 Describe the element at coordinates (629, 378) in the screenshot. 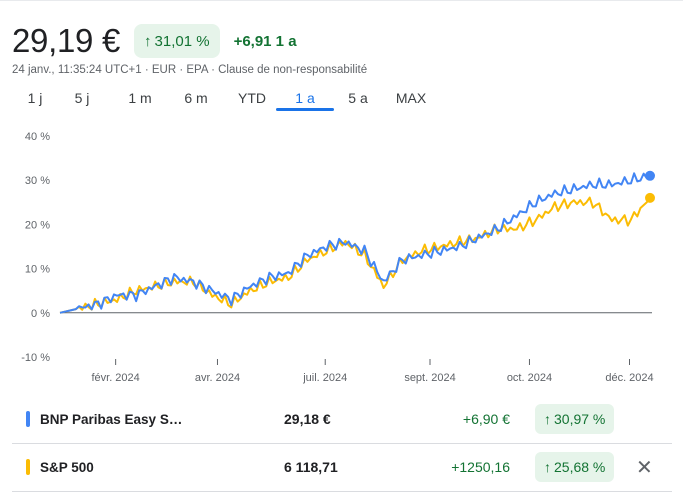

I see `x-tick-label: déc. 2024` at that location.